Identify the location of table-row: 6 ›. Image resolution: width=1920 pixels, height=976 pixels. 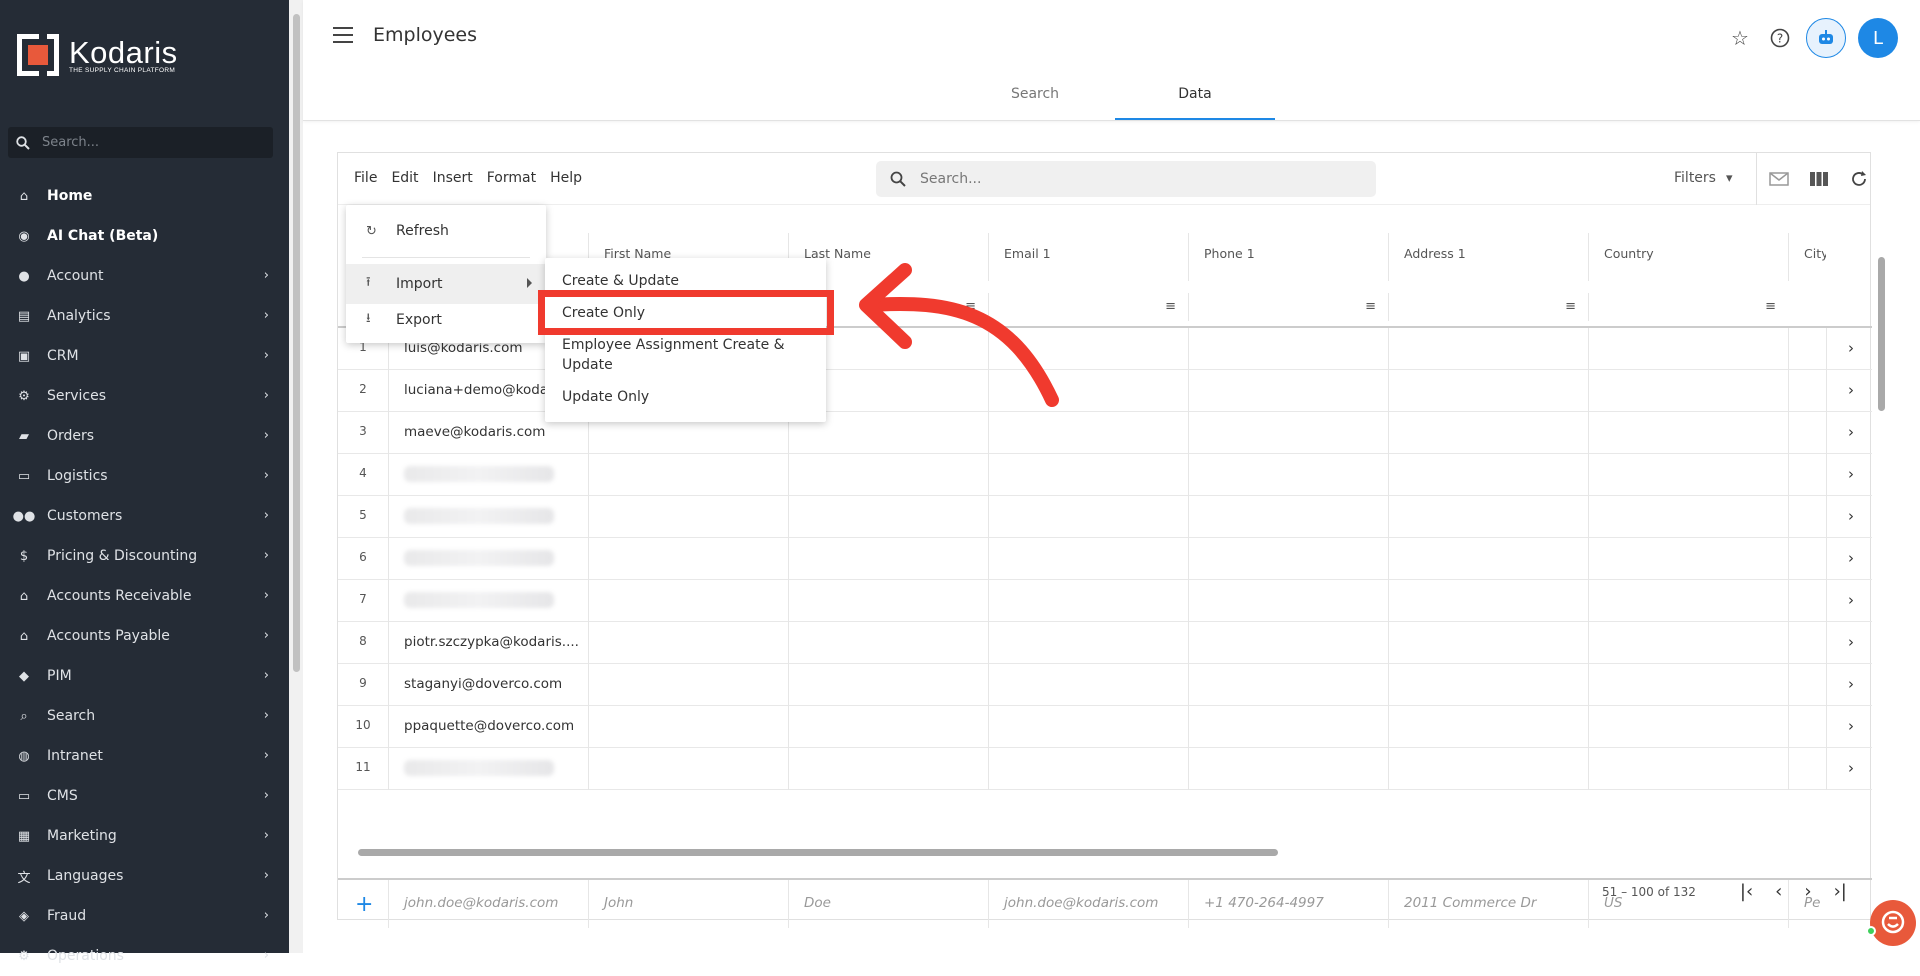
(1105, 559).